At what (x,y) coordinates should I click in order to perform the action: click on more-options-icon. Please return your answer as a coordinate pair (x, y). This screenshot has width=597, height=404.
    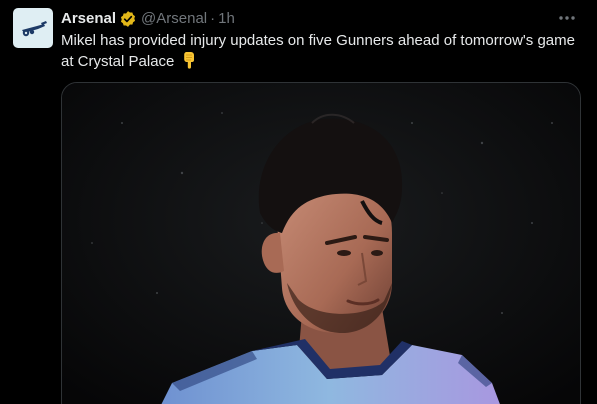
    Looking at the image, I should click on (567, 18).